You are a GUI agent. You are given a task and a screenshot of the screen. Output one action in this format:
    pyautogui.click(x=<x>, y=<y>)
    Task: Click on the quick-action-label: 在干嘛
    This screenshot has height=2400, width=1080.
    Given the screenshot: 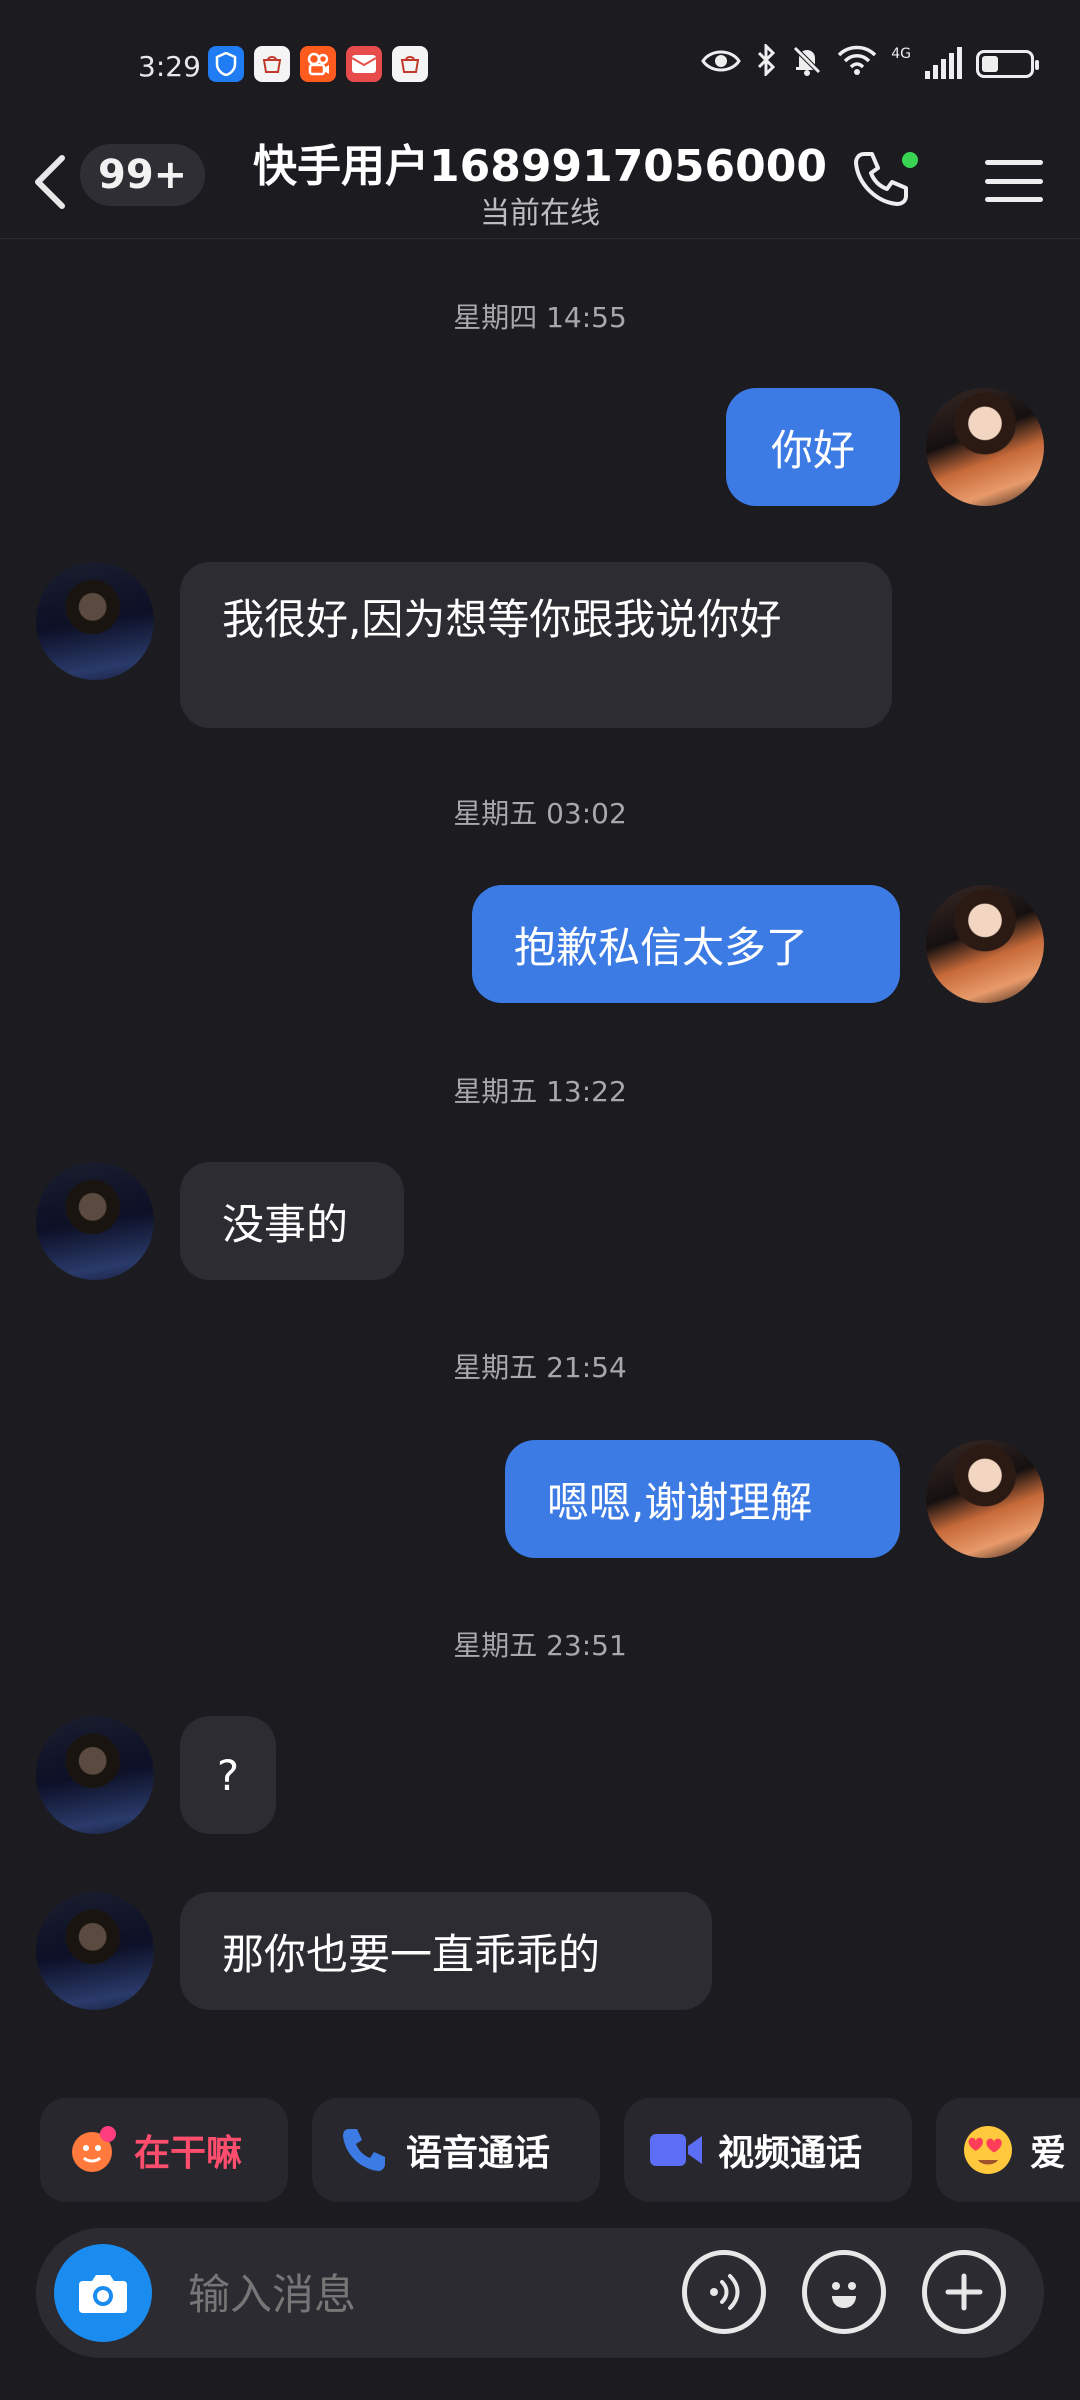 What is the action you would take?
    pyautogui.click(x=188, y=2153)
    